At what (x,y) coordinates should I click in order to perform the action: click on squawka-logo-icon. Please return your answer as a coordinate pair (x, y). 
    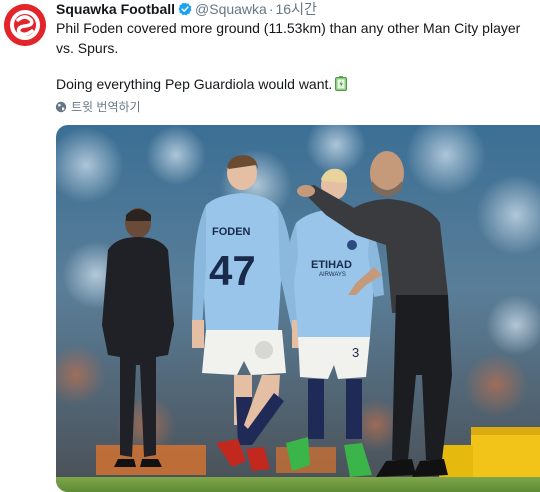
    Looking at the image, I should click on (25, 25).